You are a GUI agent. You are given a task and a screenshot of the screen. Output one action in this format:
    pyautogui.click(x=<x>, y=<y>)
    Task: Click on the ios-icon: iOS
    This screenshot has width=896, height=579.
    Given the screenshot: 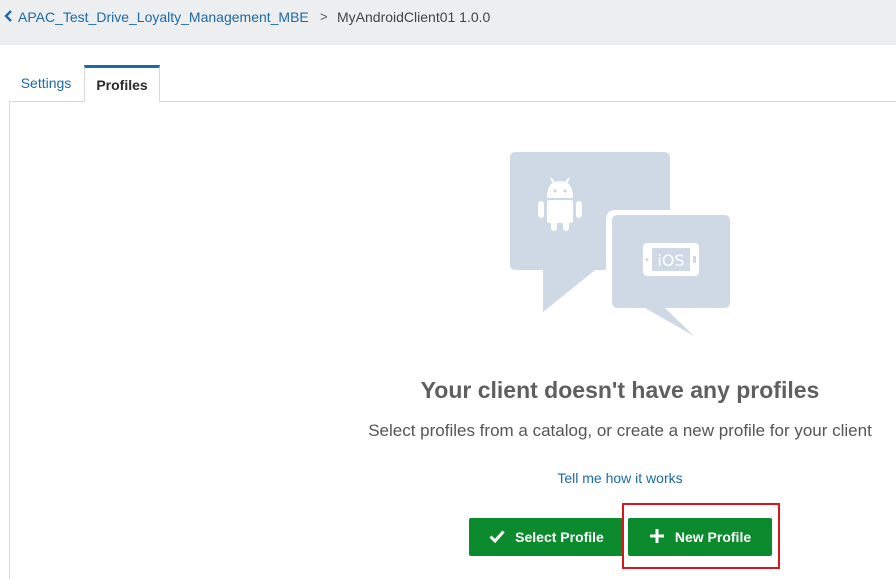 What is the action you would take?
    pyautogui.click(x=671, y=259)
    